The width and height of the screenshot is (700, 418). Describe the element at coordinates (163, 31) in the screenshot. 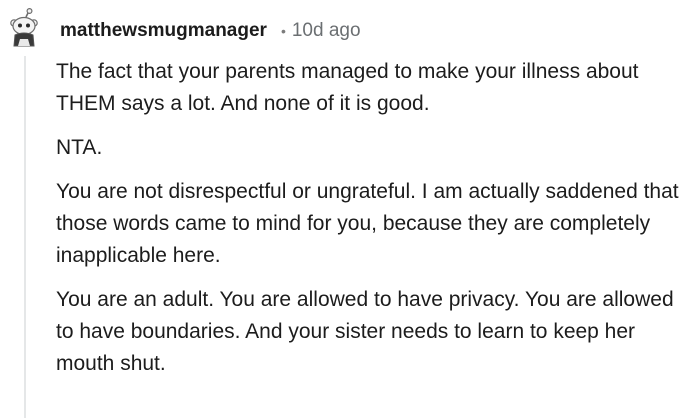

I see `username-link: matthewsmugmanager` at that location.